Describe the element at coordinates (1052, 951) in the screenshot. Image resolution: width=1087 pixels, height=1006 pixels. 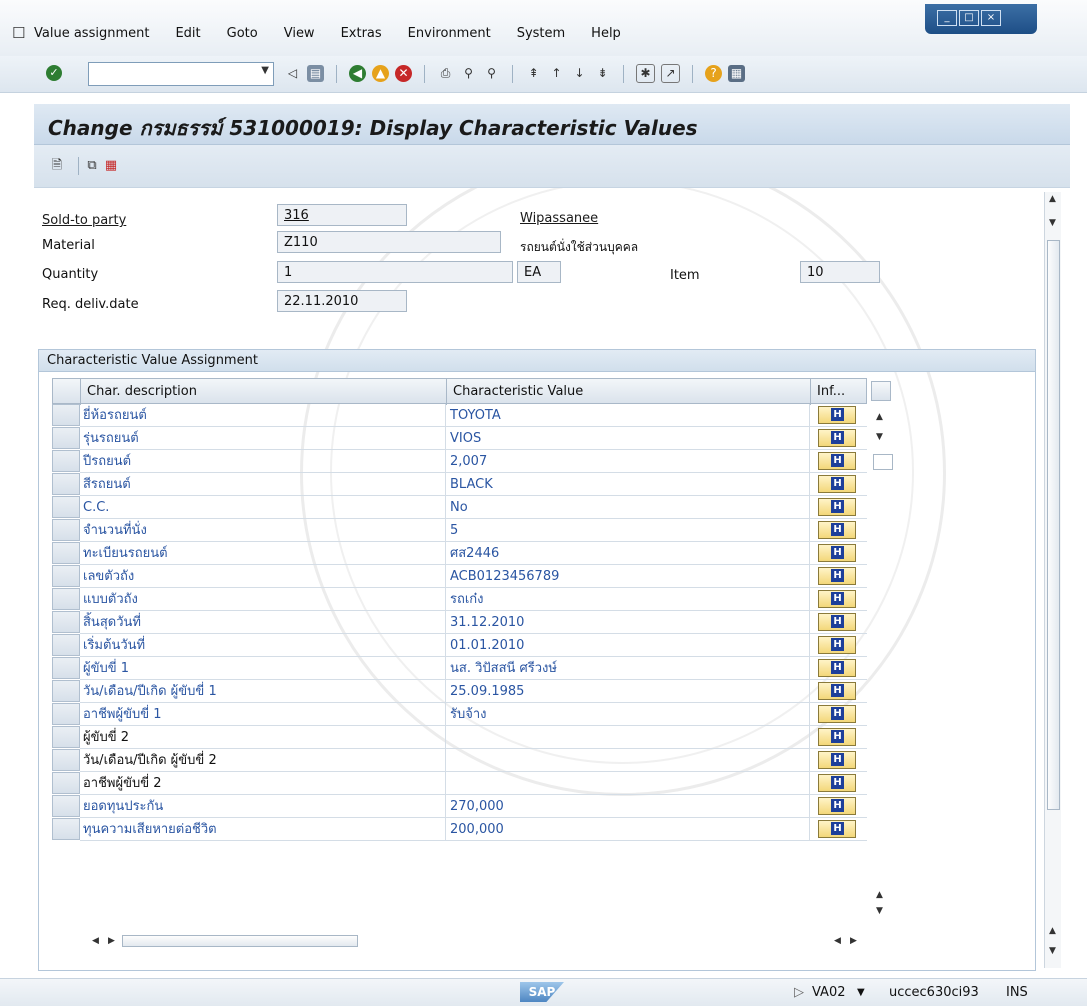
I see `scroll-down-icon: ▼` at that location.